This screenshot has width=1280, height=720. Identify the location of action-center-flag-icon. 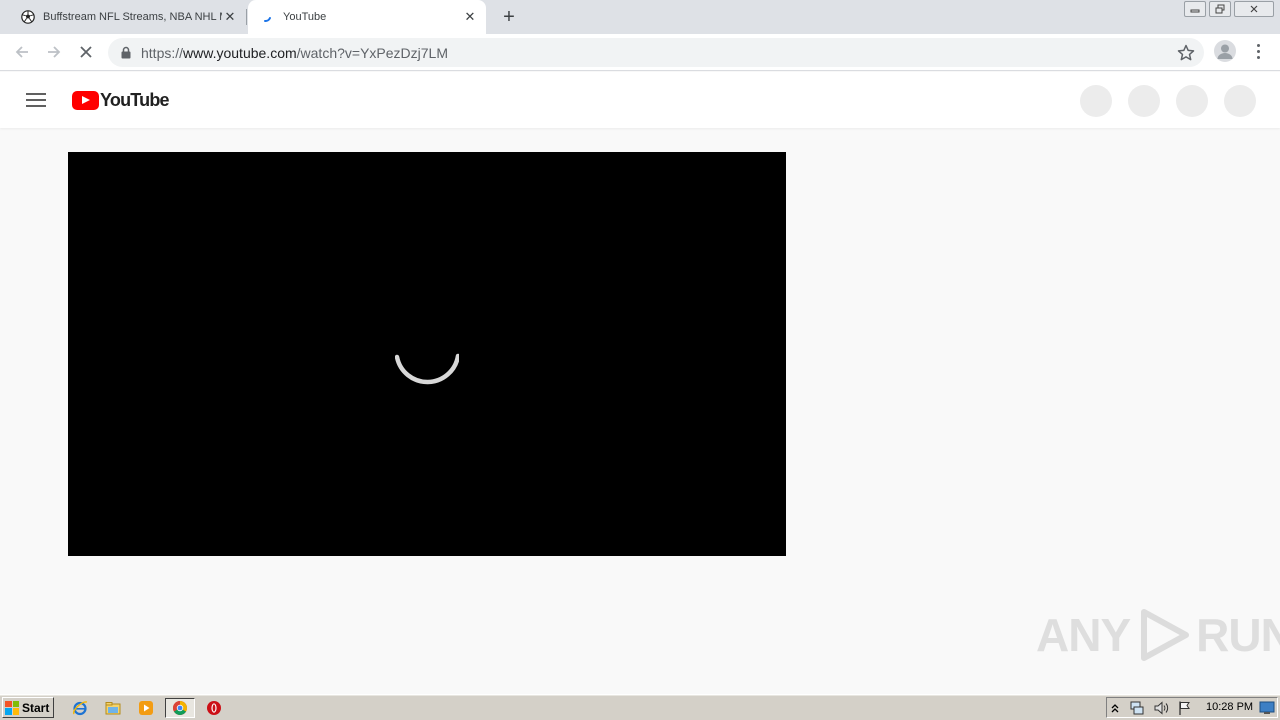
(1185, 708).